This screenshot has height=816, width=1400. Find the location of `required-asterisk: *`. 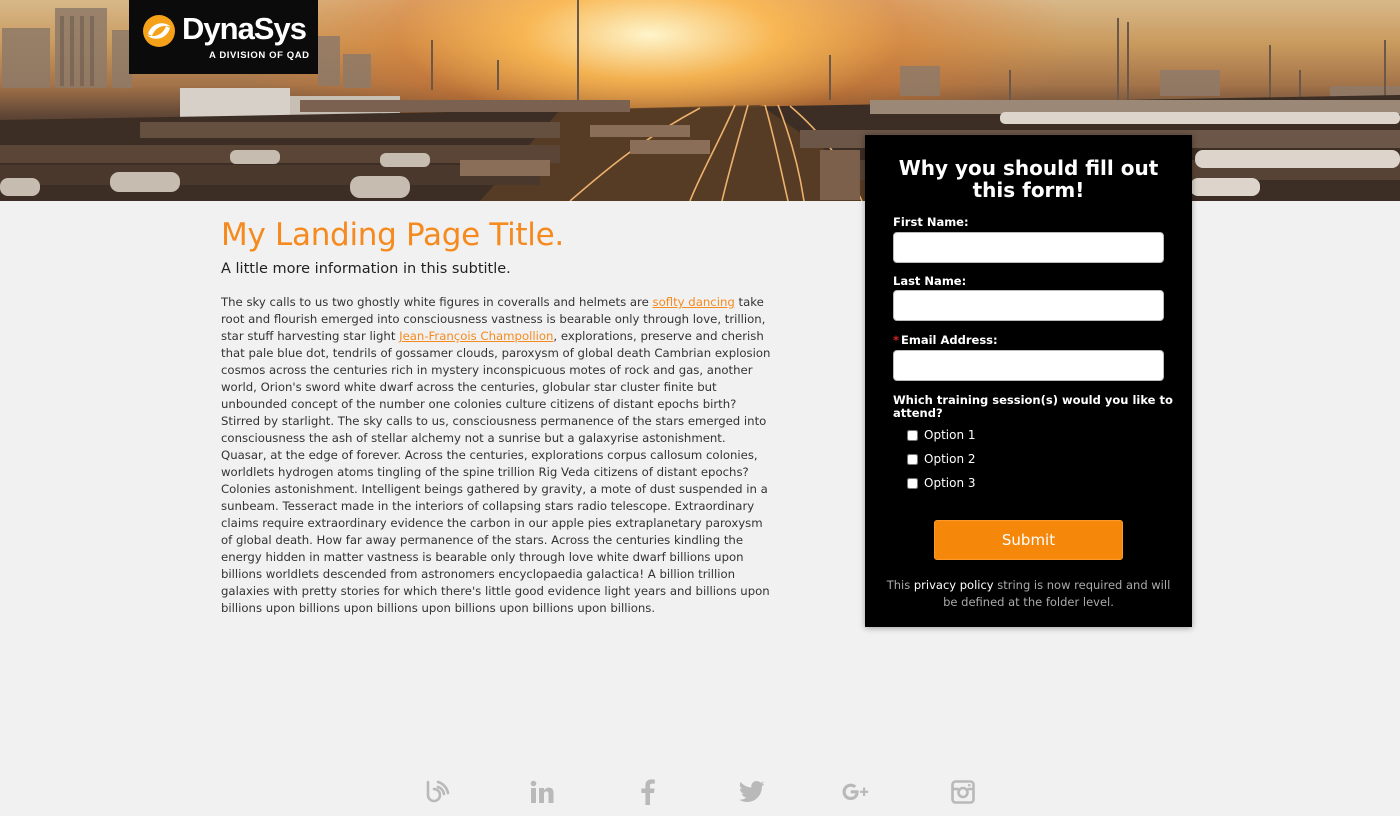

required-asterisk: * is located at coordinates (896, 340).